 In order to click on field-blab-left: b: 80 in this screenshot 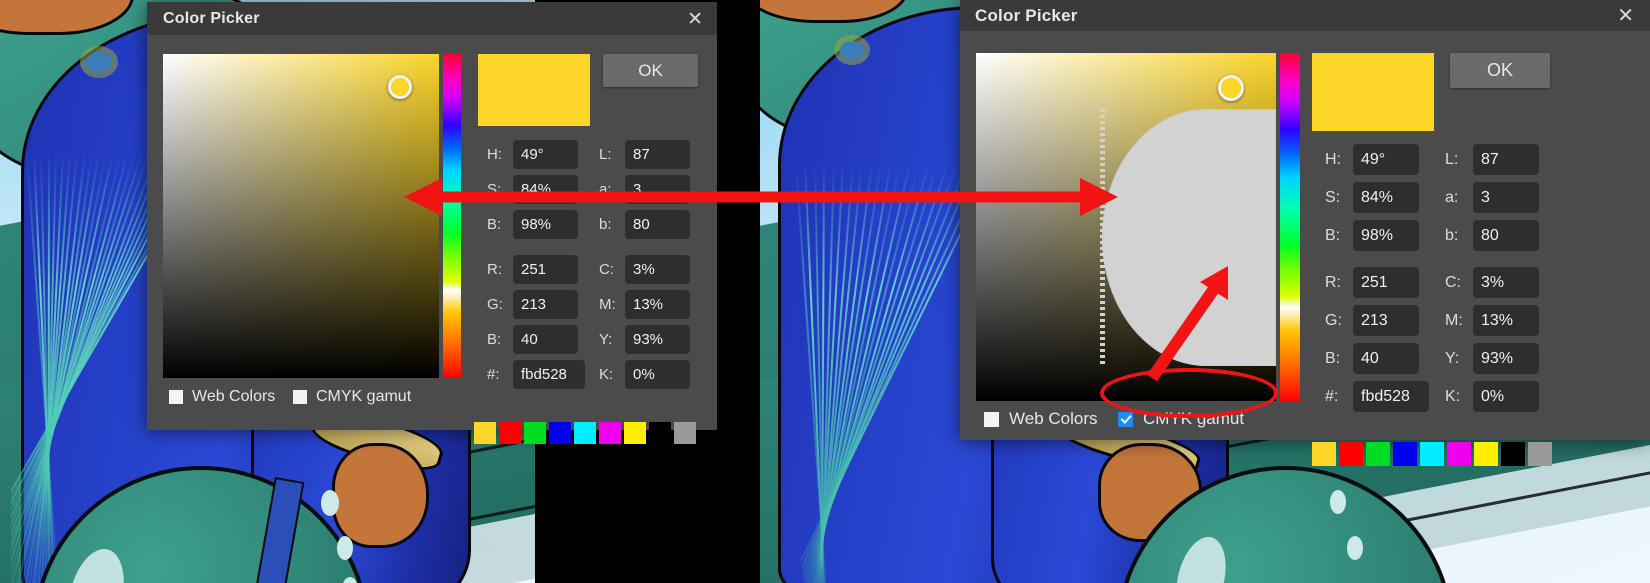, I will do `click(644, 224)`.